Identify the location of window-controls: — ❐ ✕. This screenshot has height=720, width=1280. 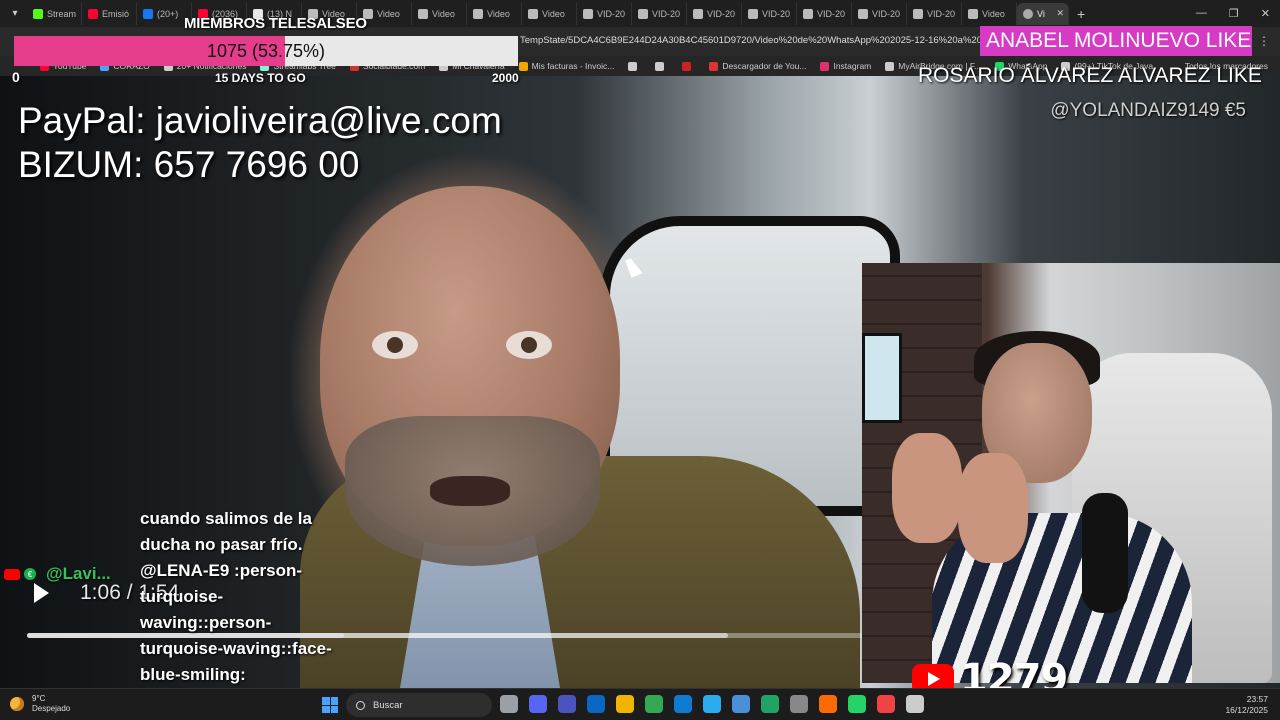
(1238, 13).